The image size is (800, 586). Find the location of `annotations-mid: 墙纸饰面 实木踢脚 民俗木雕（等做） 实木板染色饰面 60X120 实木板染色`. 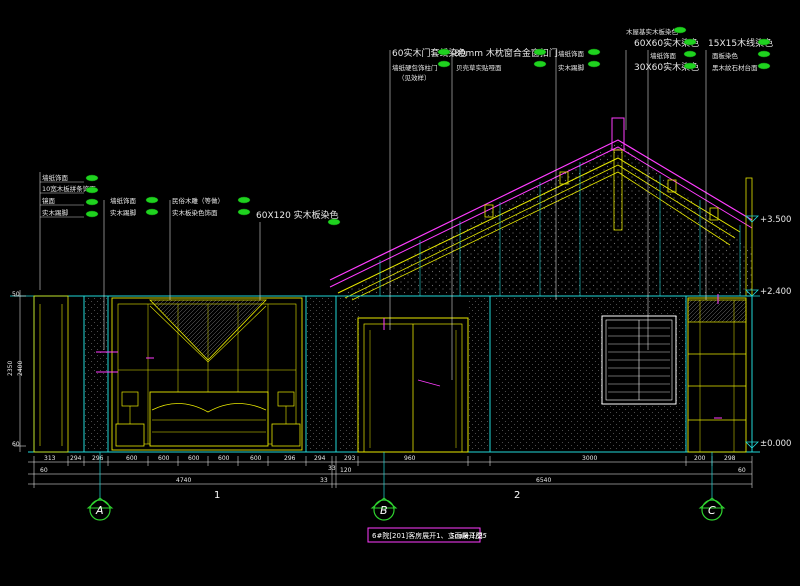

annotations-mid: 墙纸饰面 实木踢脚 民俗木雕（等做） 实木板染色饰面 60X120 实木板染色 is located at coordinates (224, 208).